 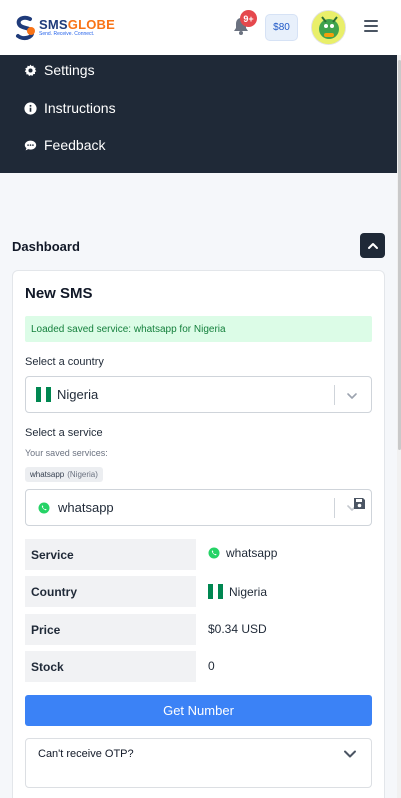 I want to click on detail-value-stock: 0, so click(x=211, y=666).